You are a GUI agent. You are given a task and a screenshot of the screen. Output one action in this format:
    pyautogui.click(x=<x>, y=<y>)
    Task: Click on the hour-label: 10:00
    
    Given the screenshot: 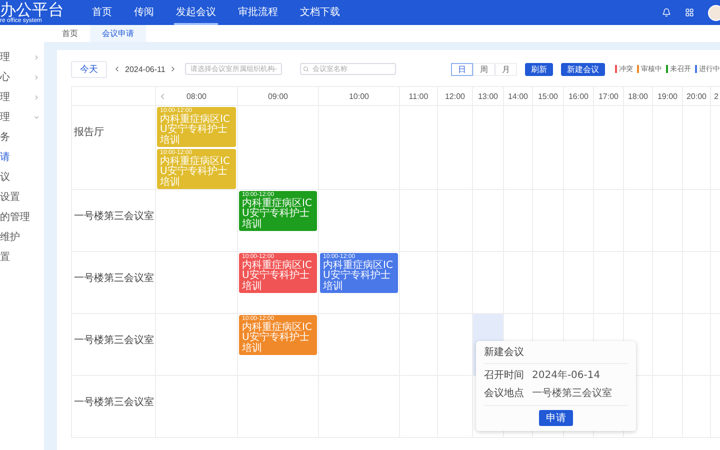 What is the action you would take?
    pyautogui.click(x=359, y=96)
    